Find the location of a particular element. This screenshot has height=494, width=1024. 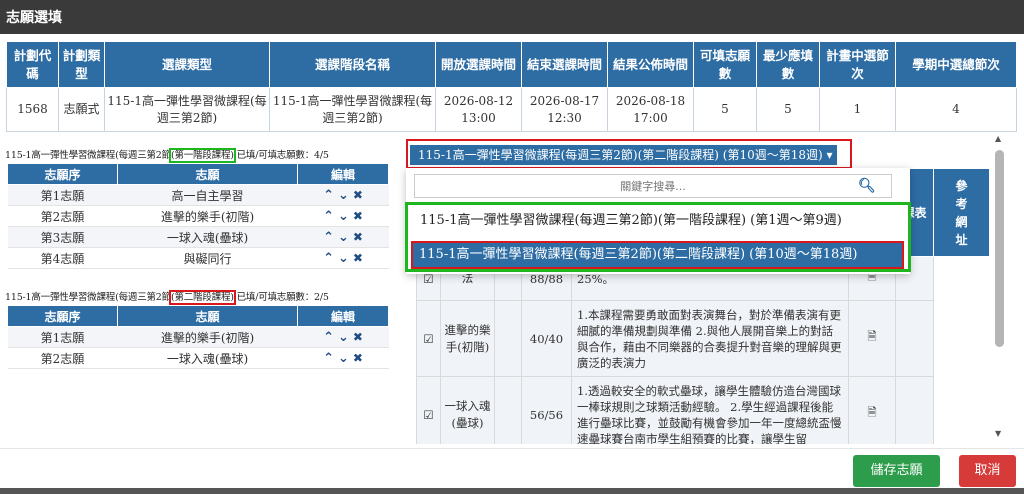

plan-info-header: 選課階段名稱 is located at coordinates (352, 64).